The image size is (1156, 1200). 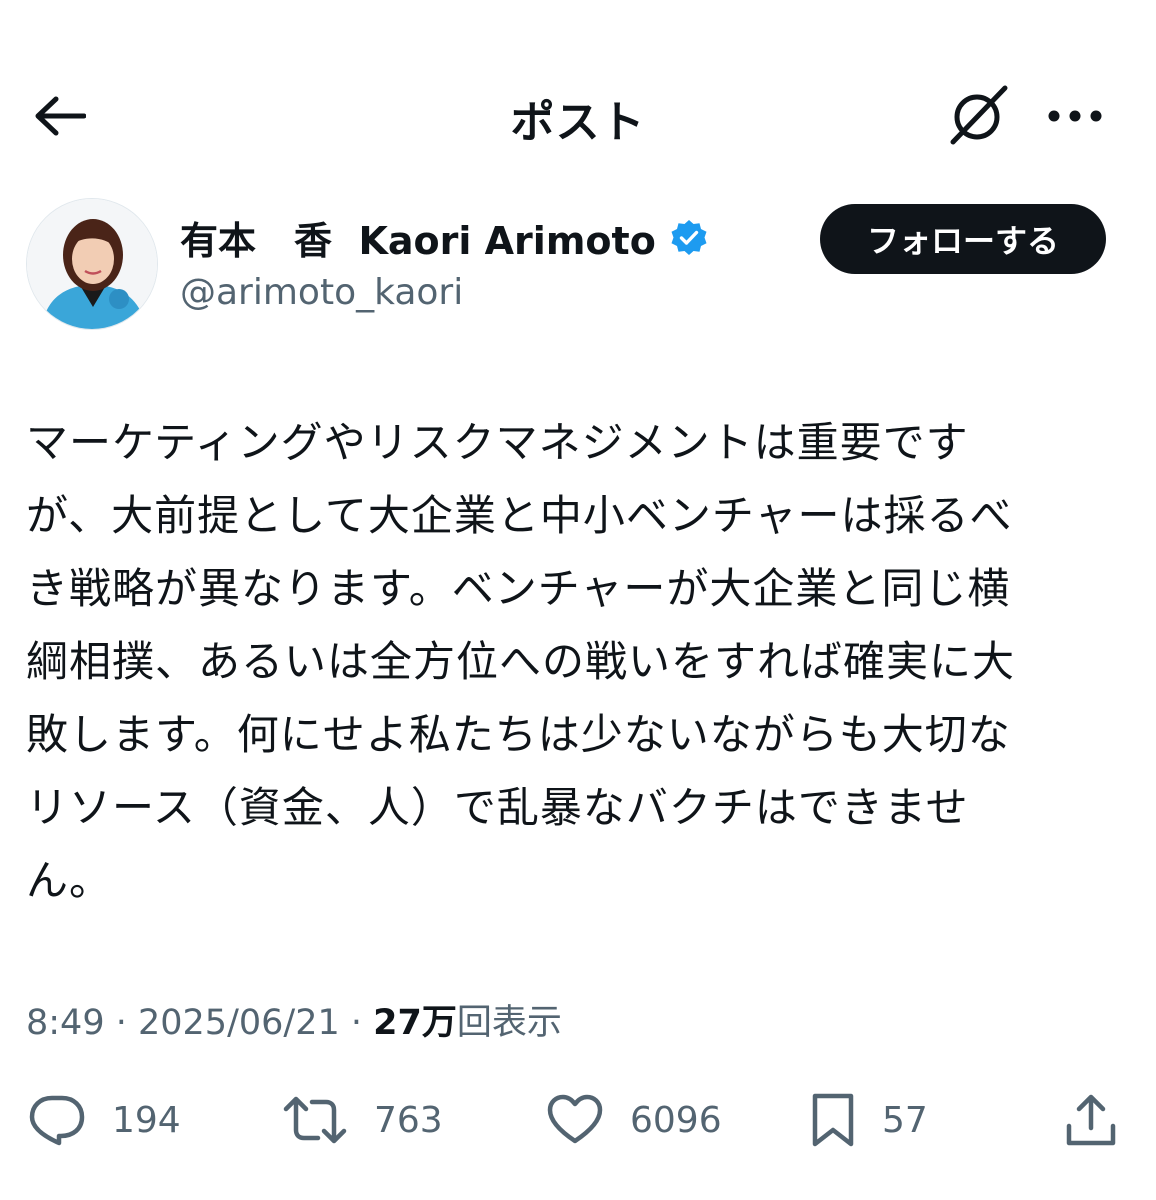 I want to click on tweet-line: 綱相撲、あるいは全方位への戦いをすれば確実に大, so click(x=521, y=661).